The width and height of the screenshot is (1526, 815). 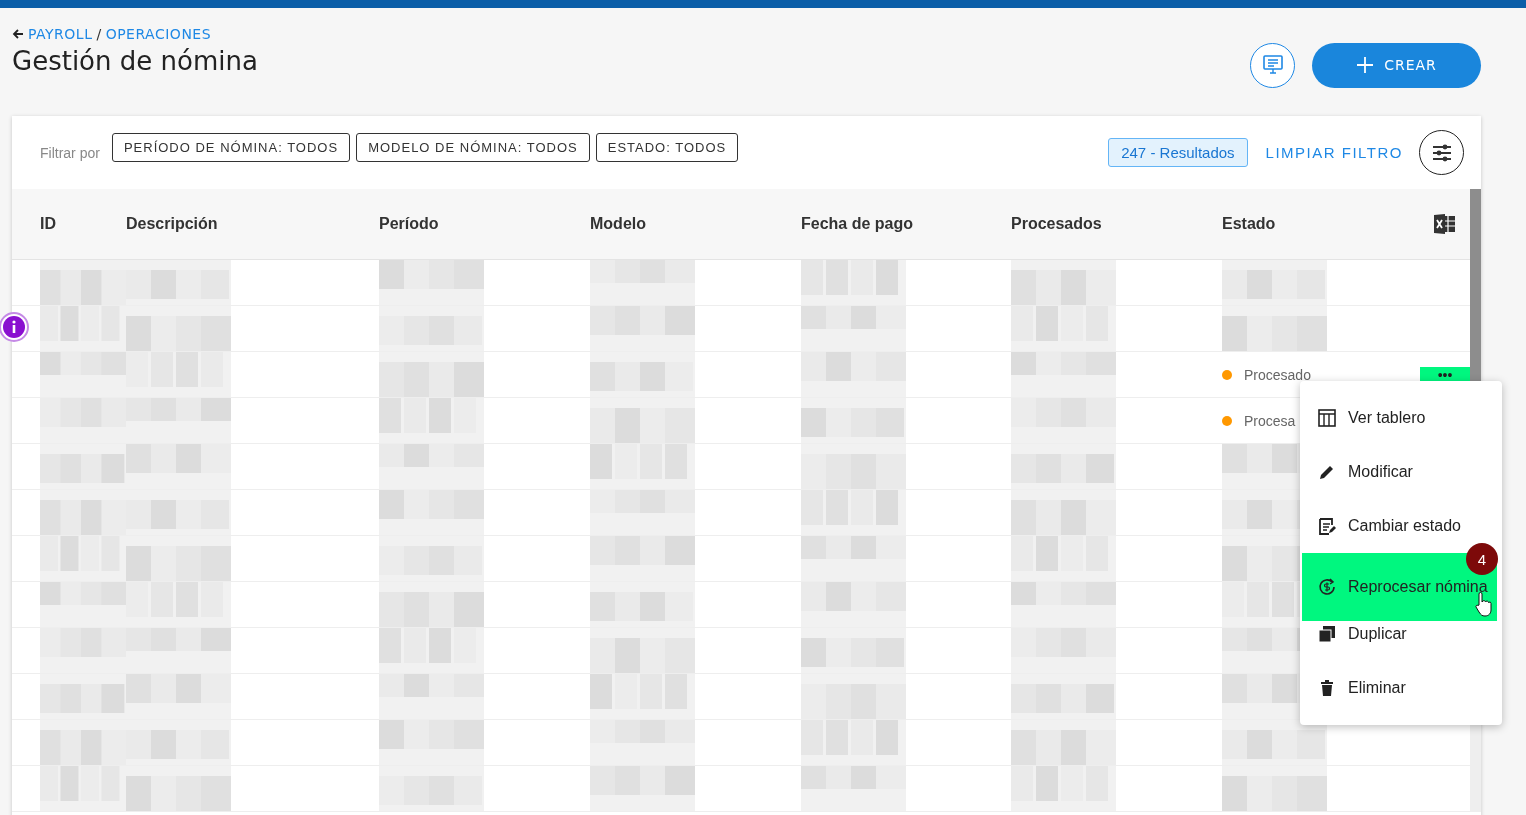 I want to click on duplicate-icon, so click(x=1327, y=634).